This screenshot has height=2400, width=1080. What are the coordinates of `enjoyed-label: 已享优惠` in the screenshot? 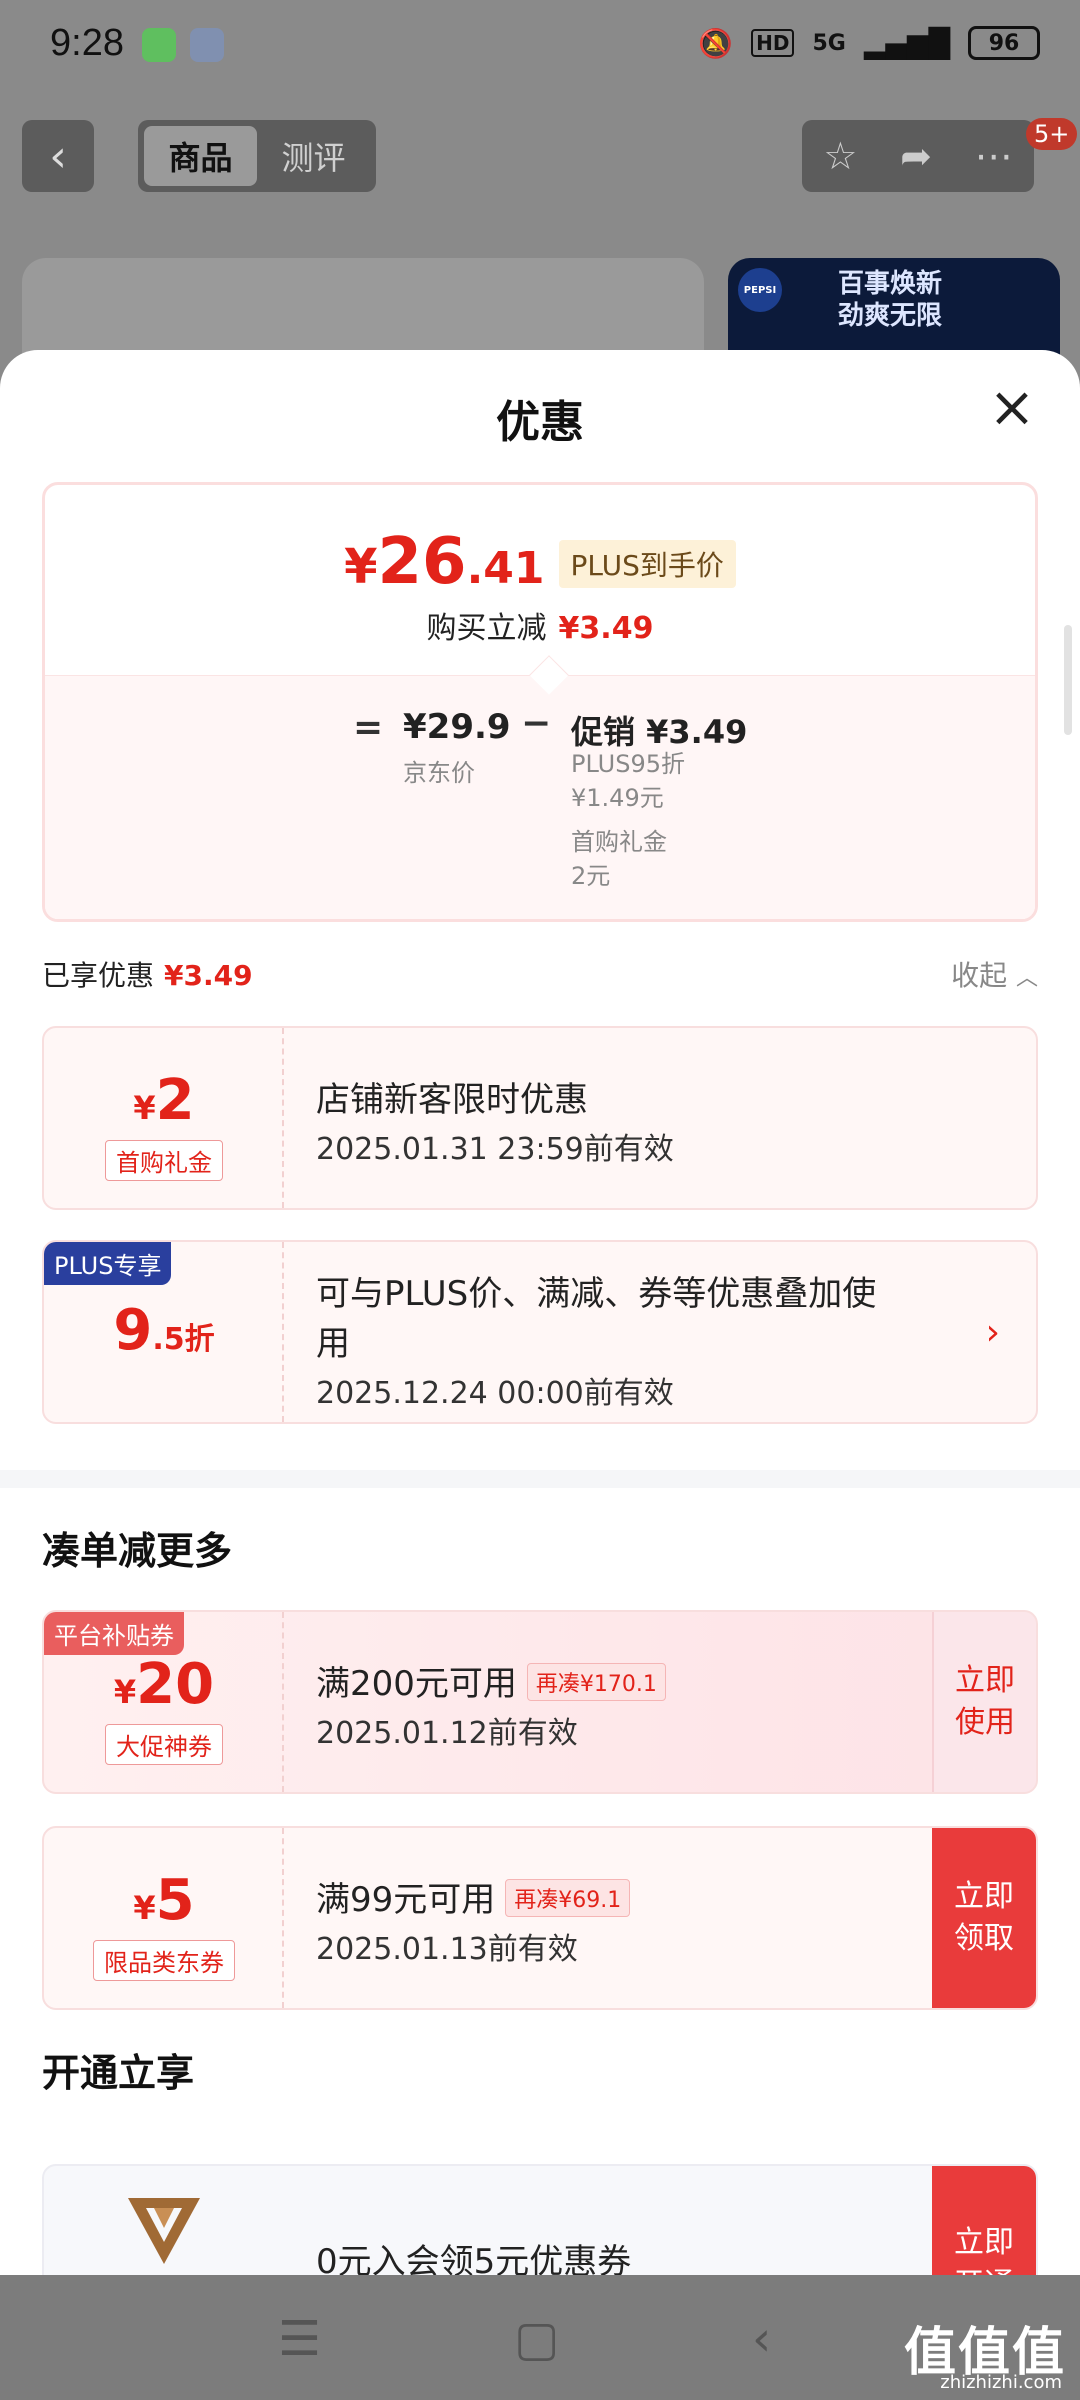 It's located at (98, 975).